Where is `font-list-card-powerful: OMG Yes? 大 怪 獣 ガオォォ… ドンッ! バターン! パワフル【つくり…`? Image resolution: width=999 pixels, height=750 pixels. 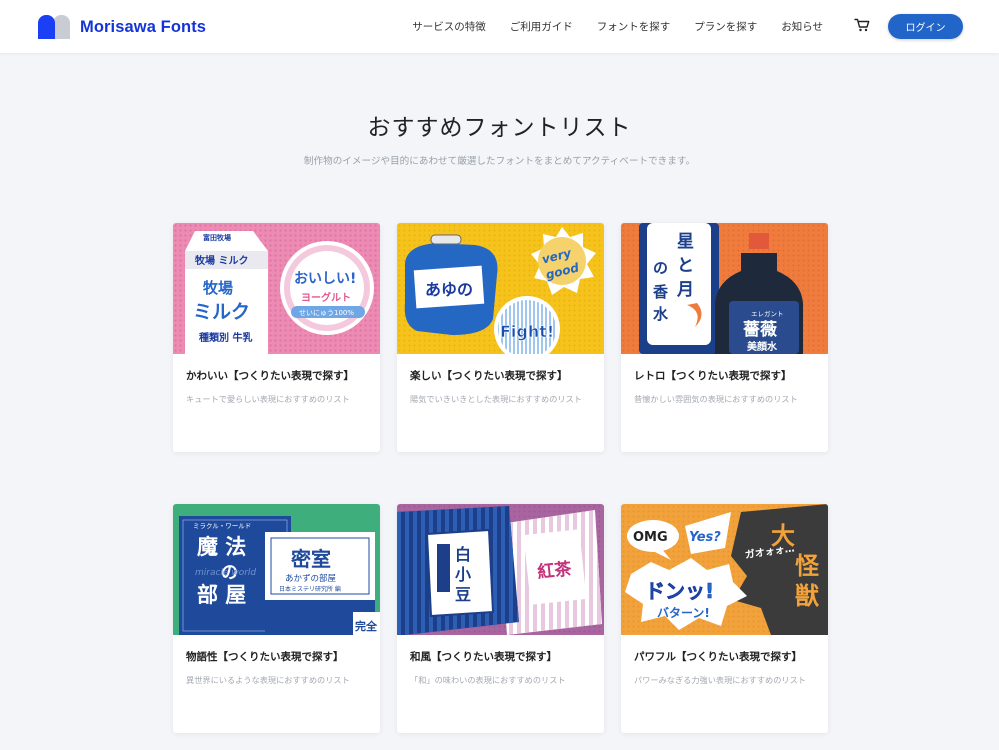 font-list-card-powerful: OMG Yes? 大 怪 獣 ガオォォ… ドンッ! バターン! パワフル【つくり… is located at coordinates (724, 618).